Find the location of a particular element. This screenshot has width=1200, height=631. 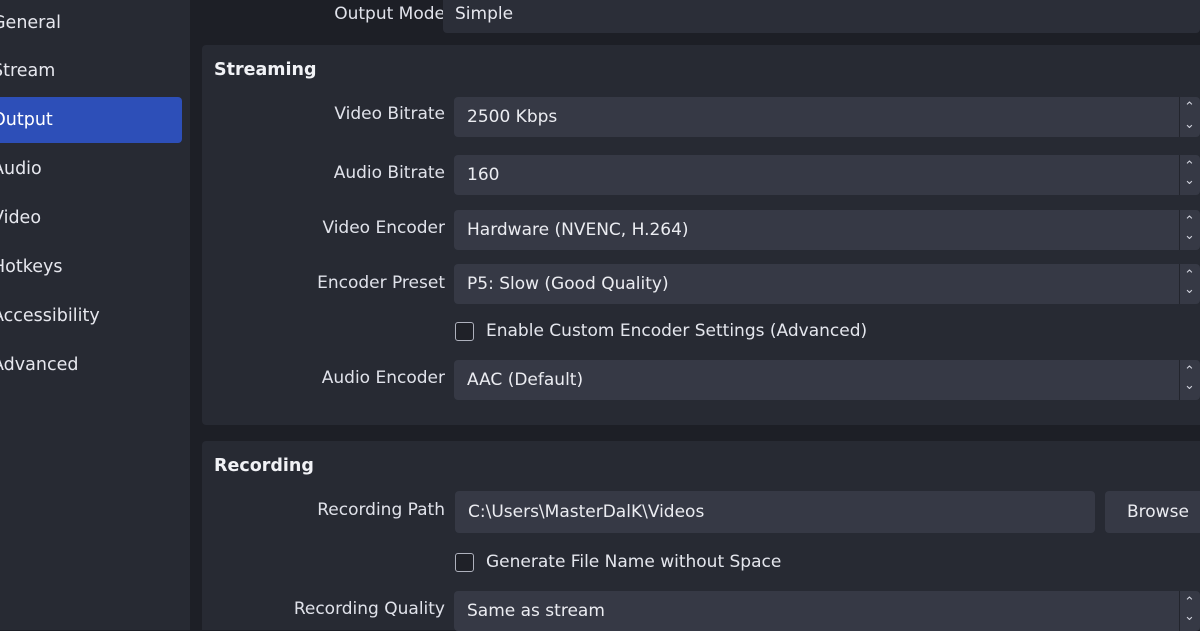

video-bitrate-label: Video Bitrate is located at coordinates (389, 114).